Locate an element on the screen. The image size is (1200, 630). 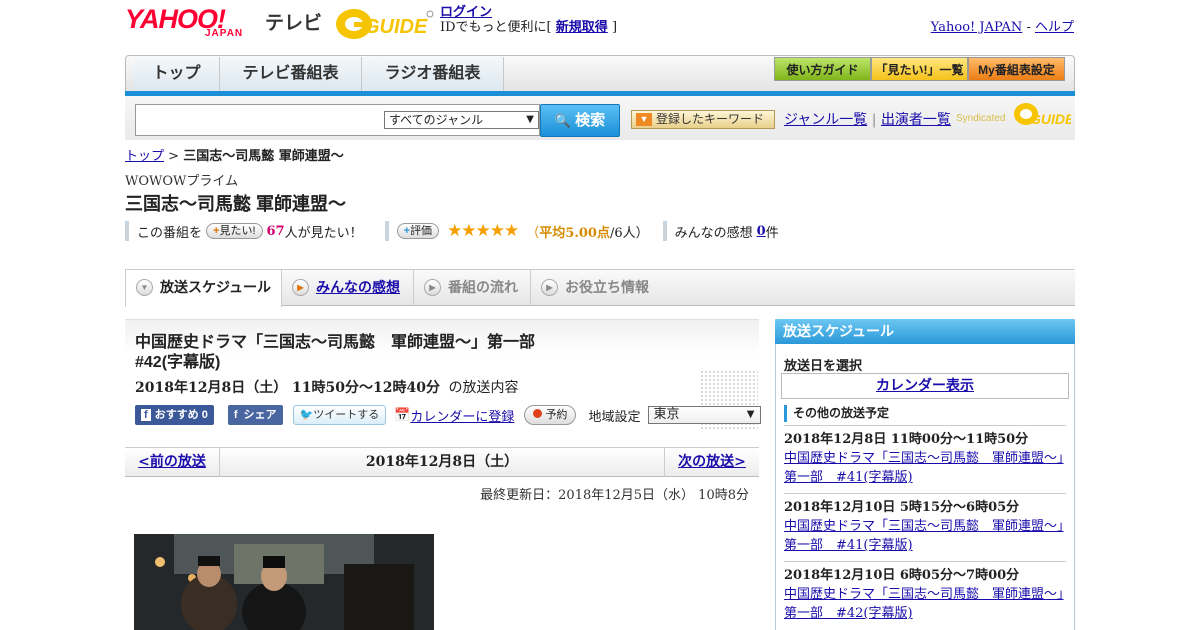
my-guide-settings-button: My番組表設定 is located at coordinates (1016, 69).